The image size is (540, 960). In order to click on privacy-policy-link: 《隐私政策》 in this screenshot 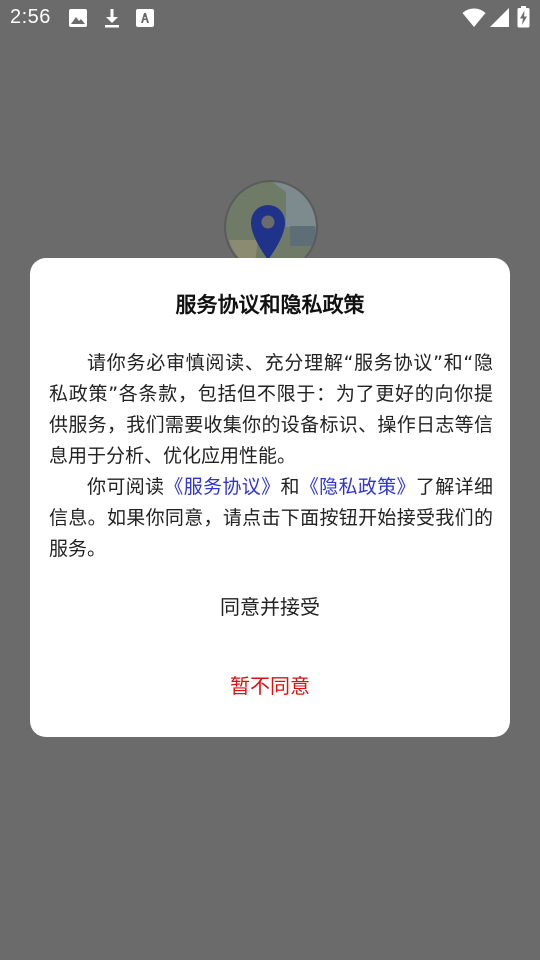, I will do `click(358, 487)`.